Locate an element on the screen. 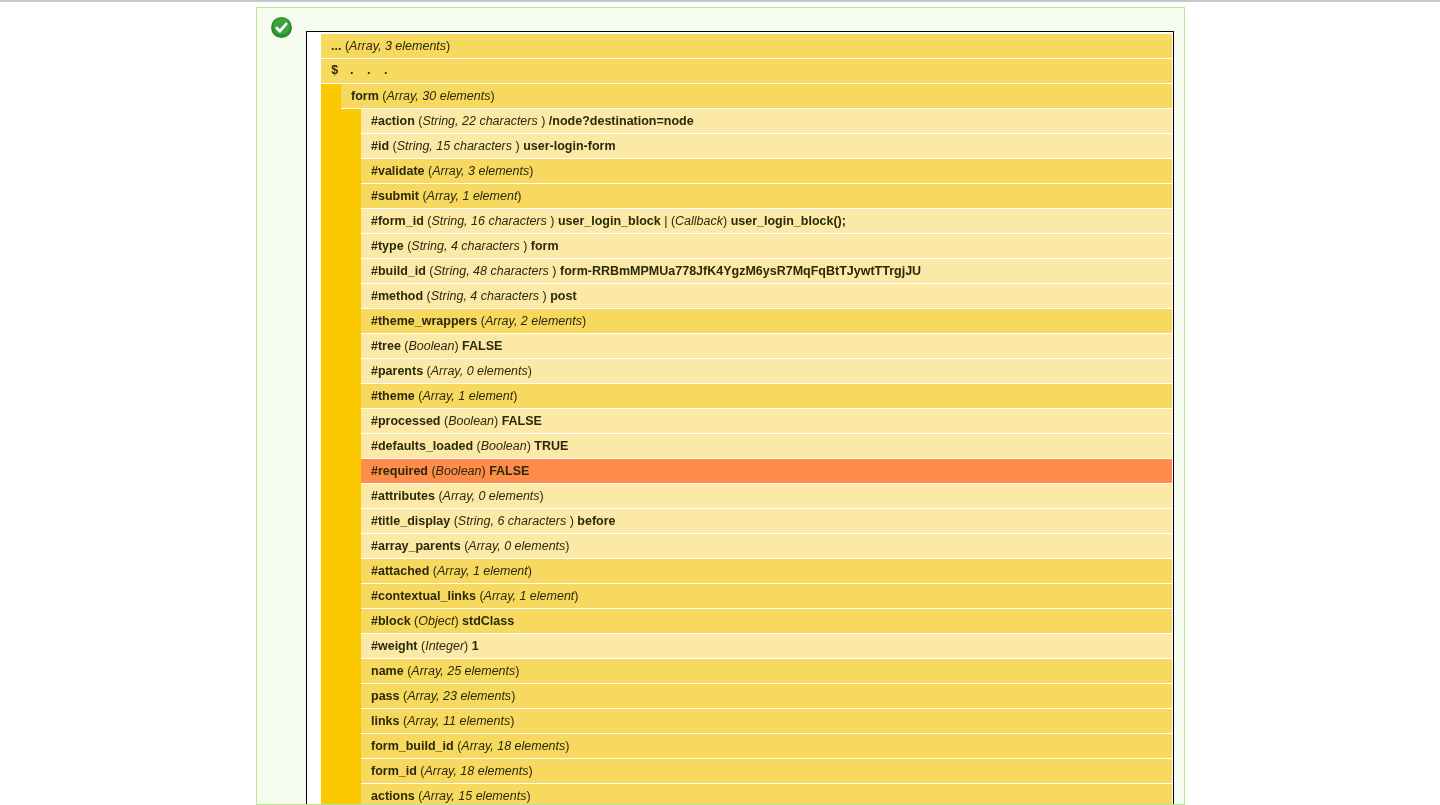  tree-row: form (Array, 30 elements) is located at coordinates (756, 96).